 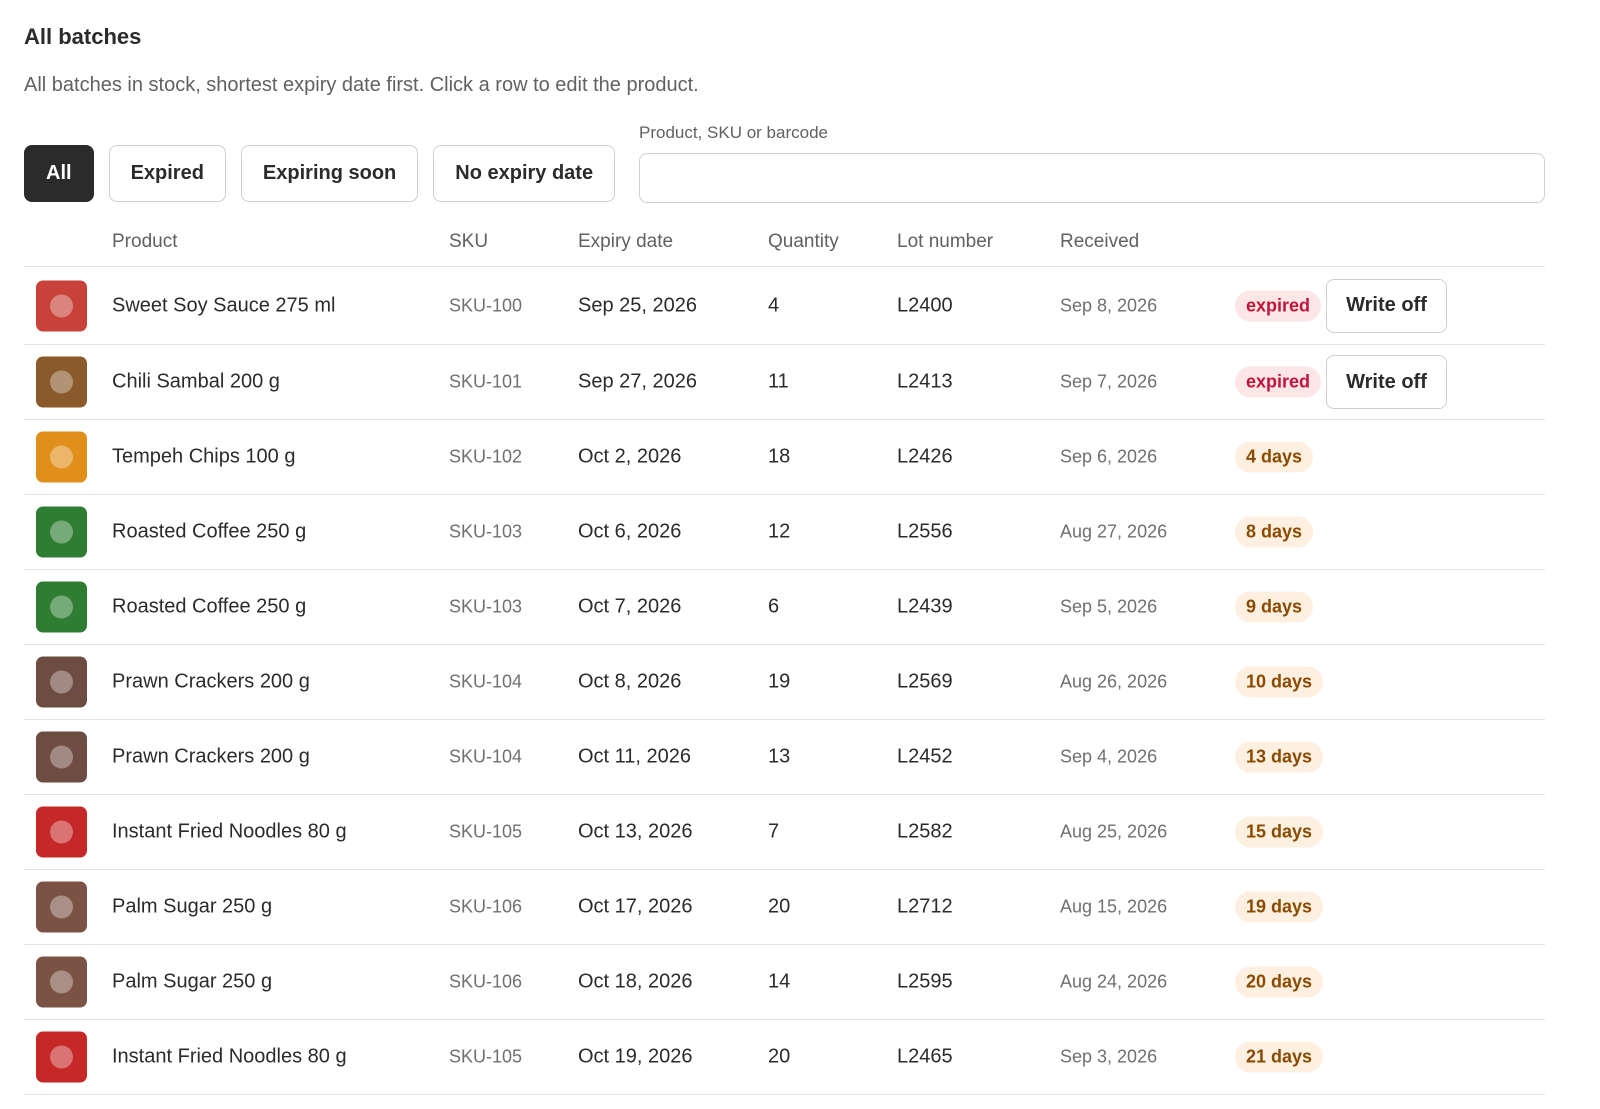 I want to click on quantity-value: 6, so click(x=774, y=606).